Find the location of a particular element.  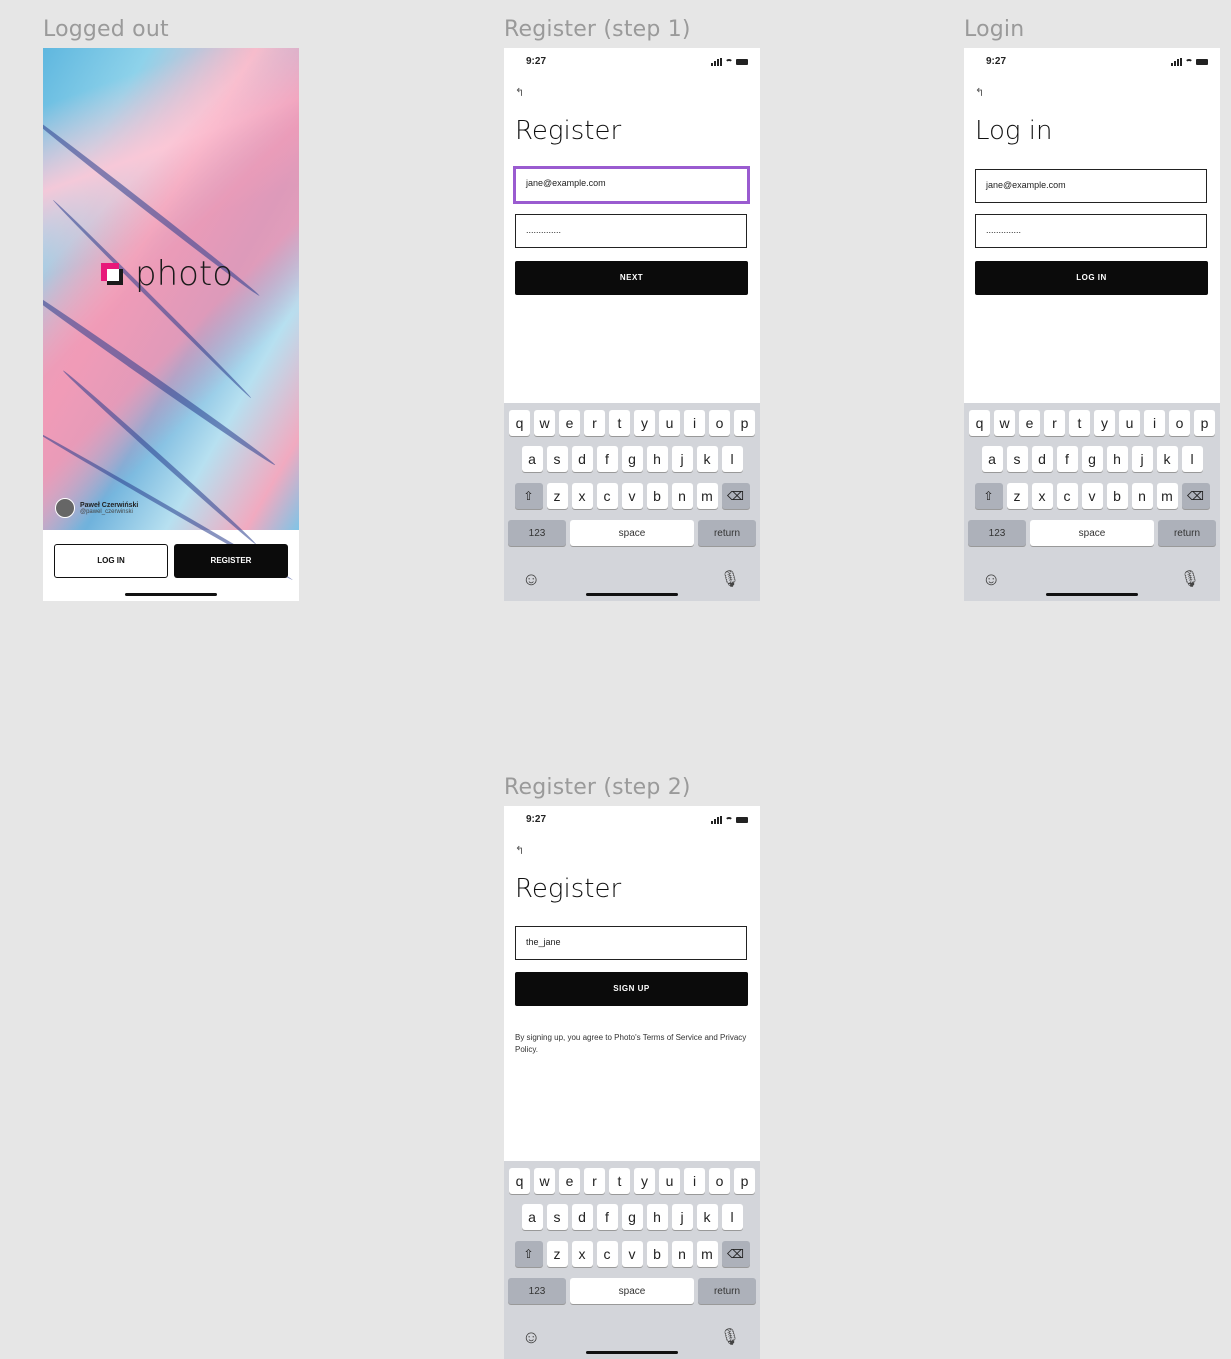

photo-credit: Paweł Czerwiński @pawel_czerwinski is located at coordinates (96, 508).